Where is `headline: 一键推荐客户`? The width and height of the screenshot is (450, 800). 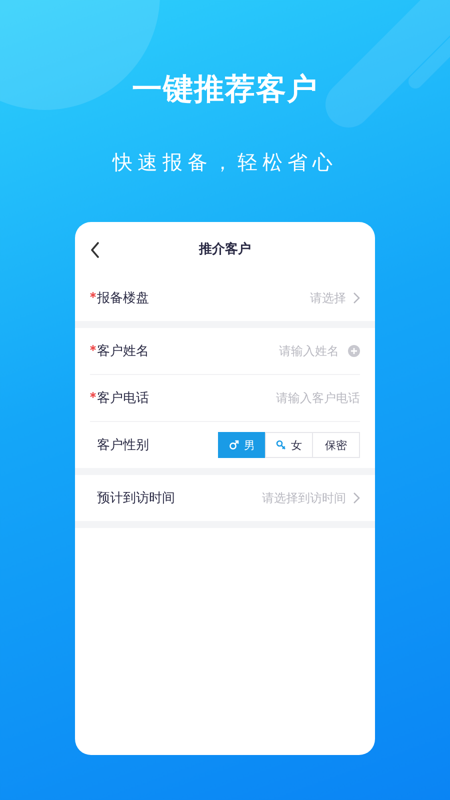 headline: 一键推荐客户 is located at coordinates (225, 90).